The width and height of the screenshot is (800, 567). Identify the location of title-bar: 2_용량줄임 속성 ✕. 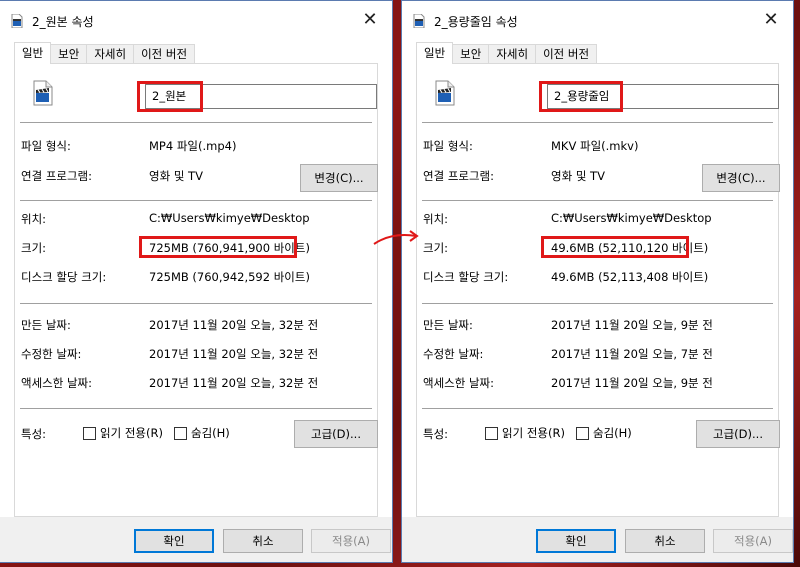
(597, 20).